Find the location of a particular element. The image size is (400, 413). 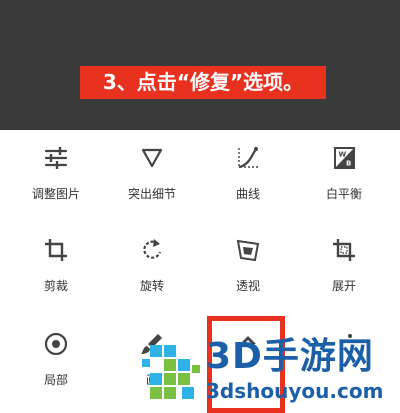

tool-expand: 展开 is located at coordinates (344, 271).